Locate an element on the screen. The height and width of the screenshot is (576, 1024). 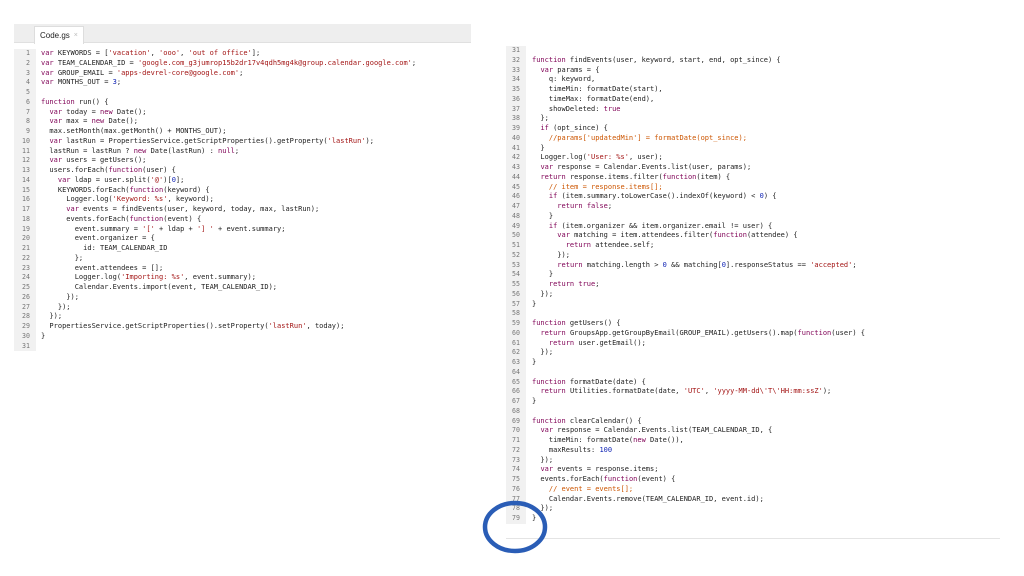
code-line: 54 } is located at coordinates (753, 275).